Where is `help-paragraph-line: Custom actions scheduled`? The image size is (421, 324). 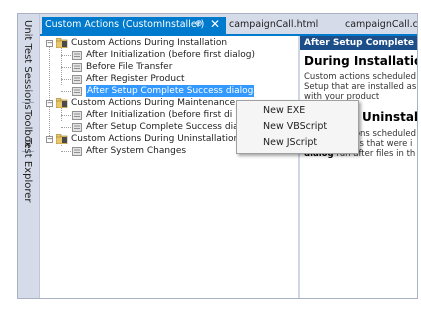
help-paragraph-line: Custom actions scheduled is located at coordinates (360, 77).